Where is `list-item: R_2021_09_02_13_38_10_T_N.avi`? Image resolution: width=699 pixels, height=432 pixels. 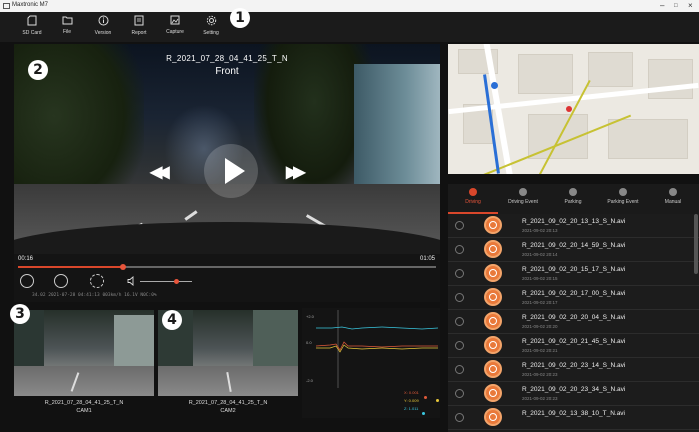
list-item: R_2021_09_02_13_38_10_T_N.avi is located at coordinates (573, 418).